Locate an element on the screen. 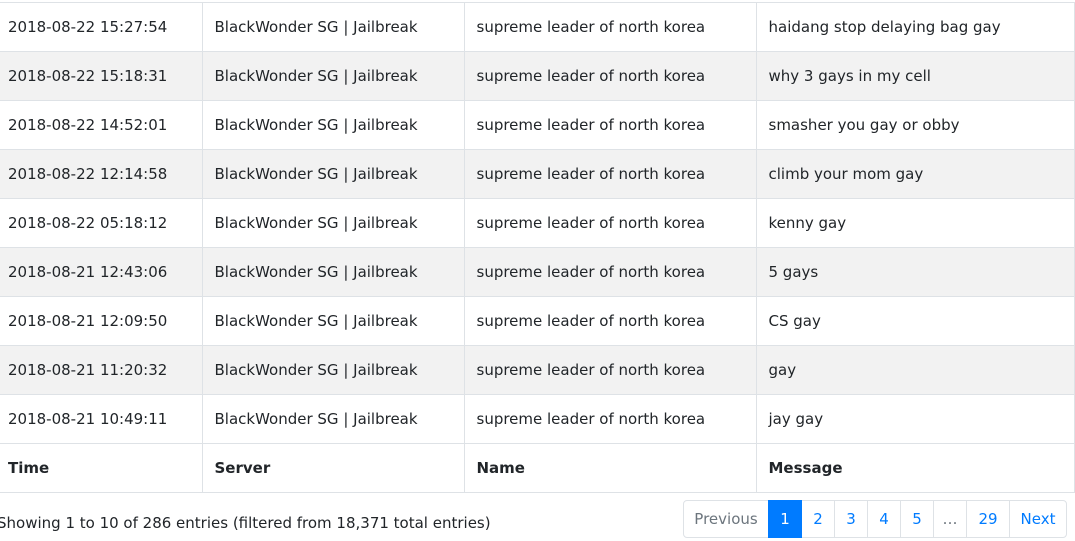 The image size is (1075, 541). pagination-page-last: 29 is located at coordinates (988, 519).